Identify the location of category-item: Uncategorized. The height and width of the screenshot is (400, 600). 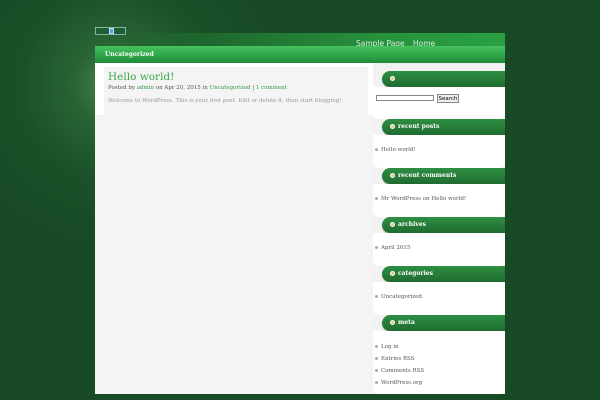
(398, 297).